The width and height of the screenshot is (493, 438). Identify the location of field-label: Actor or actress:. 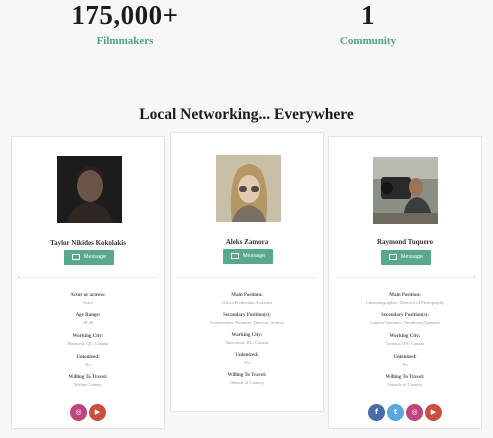
(88, 295).